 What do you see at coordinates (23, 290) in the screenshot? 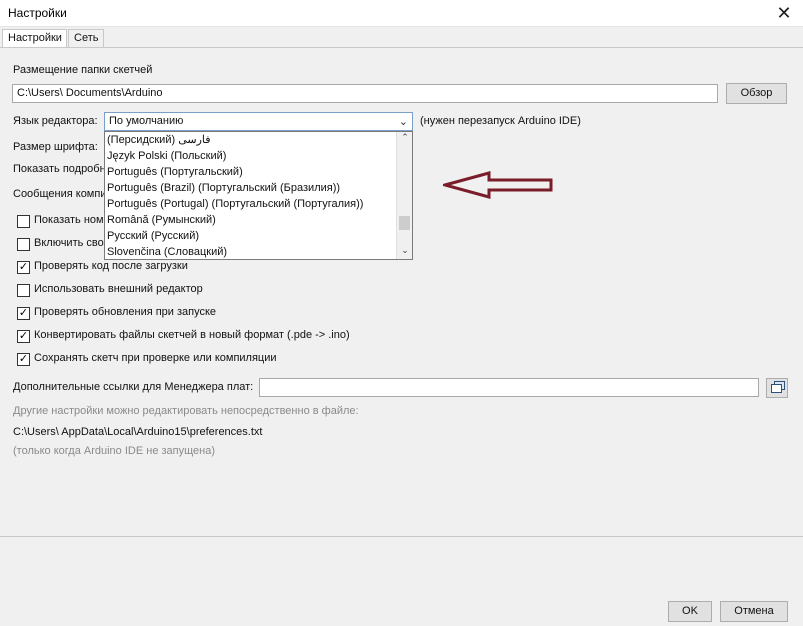
I see `external-editor-checkbox` at bounding box center [23, 290].